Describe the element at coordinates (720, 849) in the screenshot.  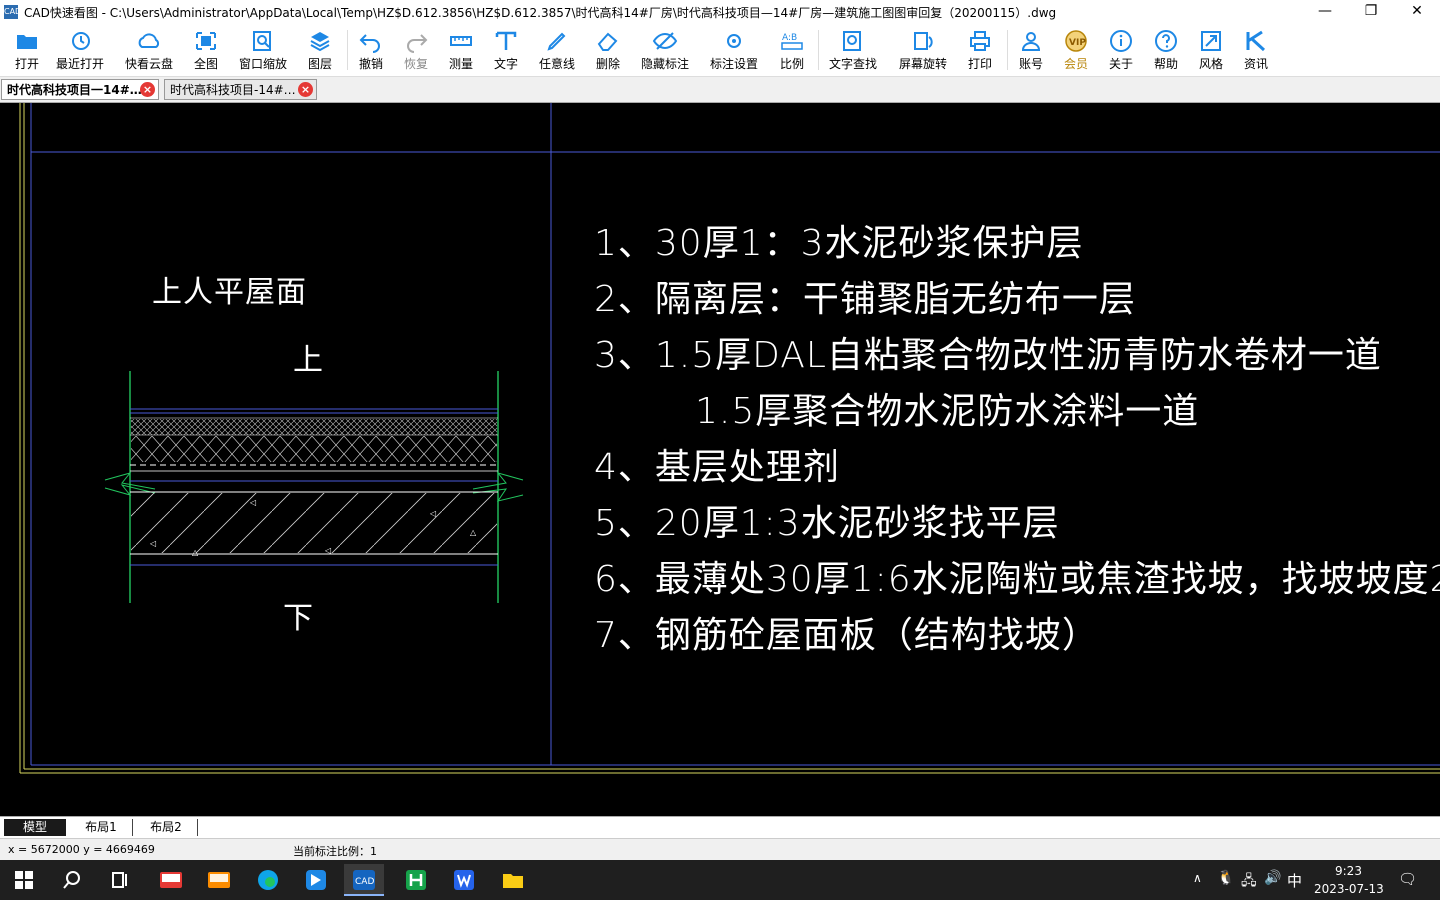
I see `status-bar: x = 5672000 y = 4669469 当前标注比例：1` at that location.